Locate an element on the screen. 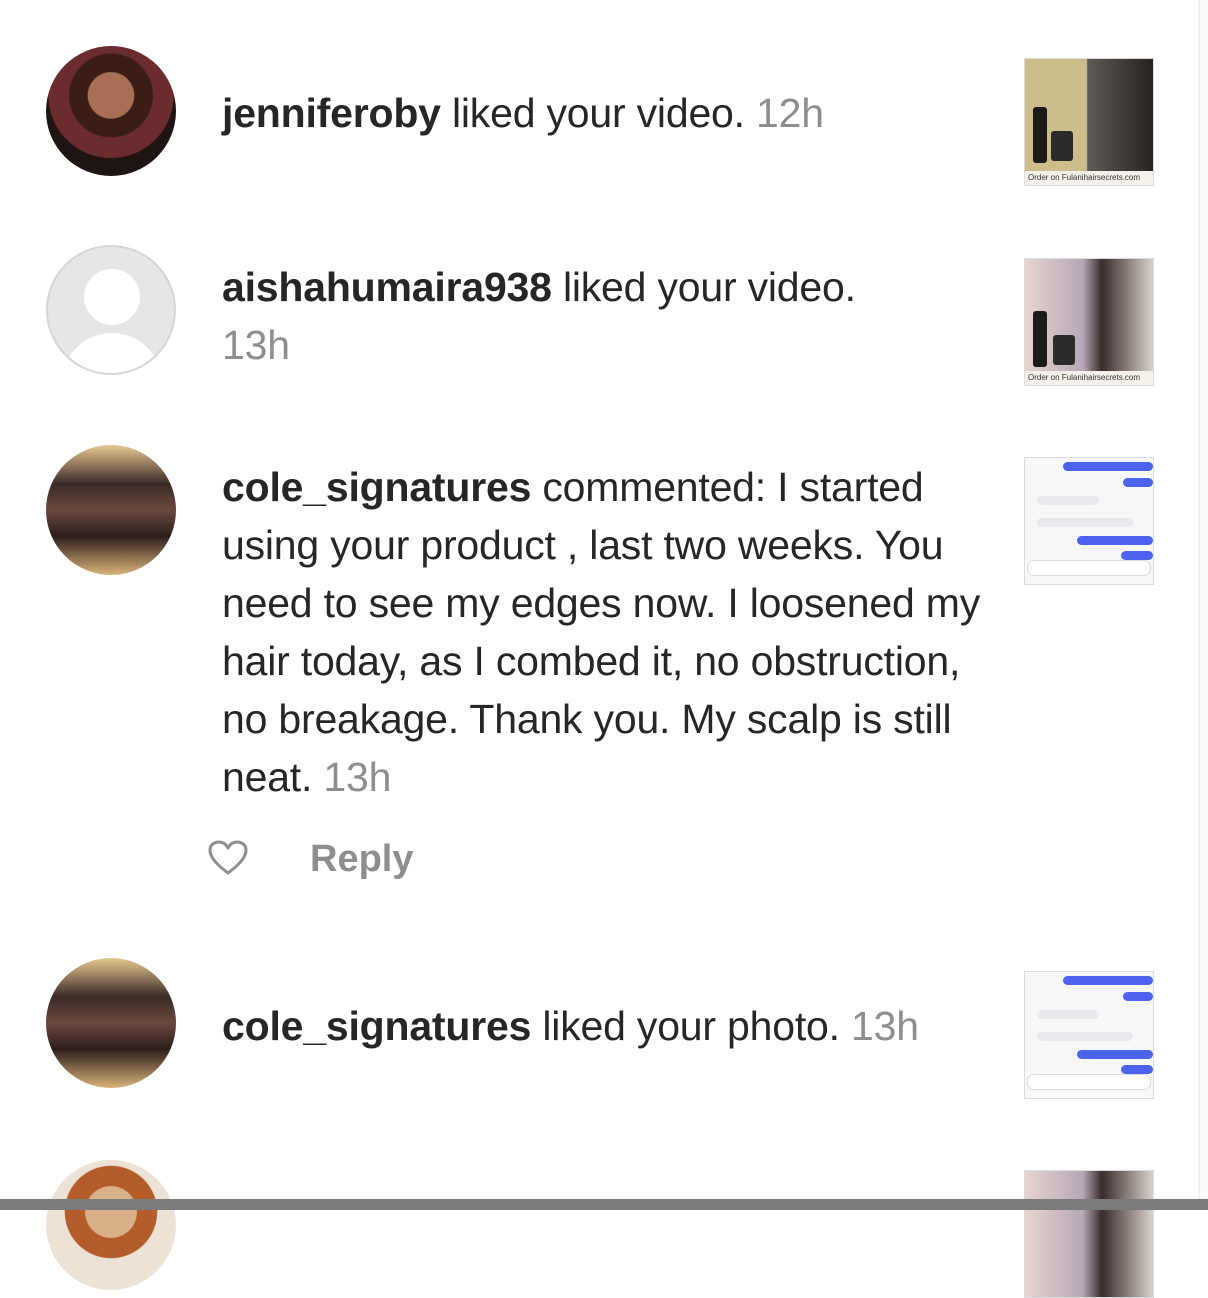 This screenshot has width=1208, height=1298. notification-text: cole_signatures liked your photo. 13h is located at coordinates (607, 1026).